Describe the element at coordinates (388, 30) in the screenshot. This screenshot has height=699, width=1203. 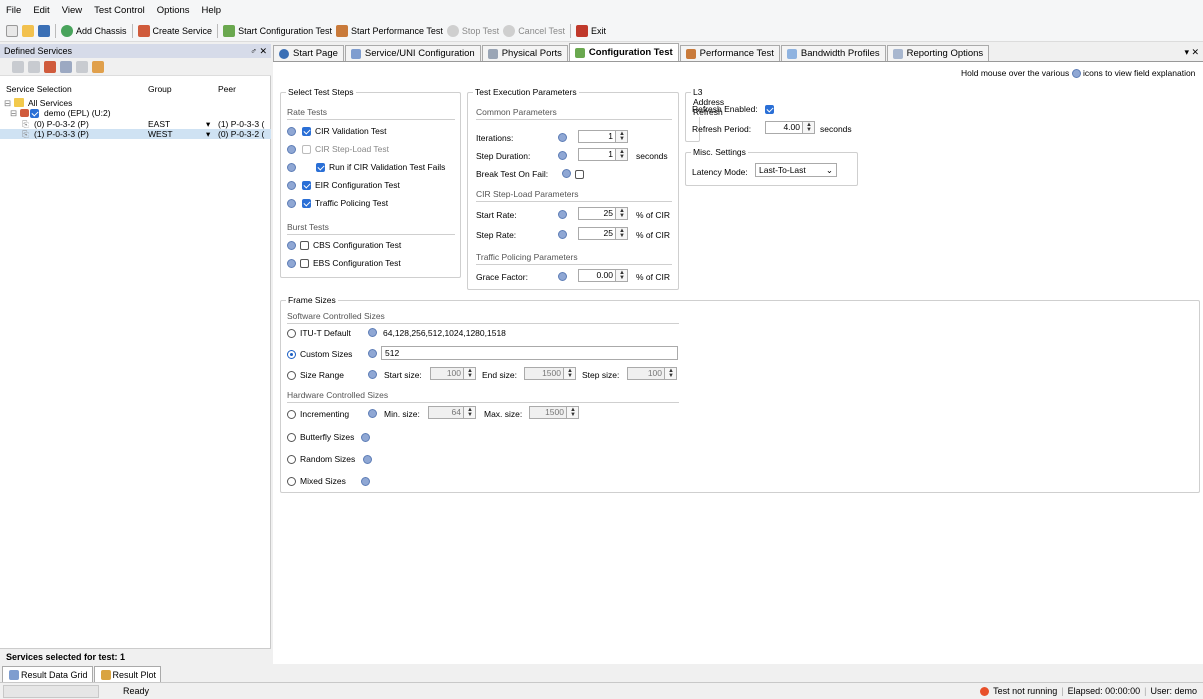
I see `start-perf-test-button: Start Performance Test` at that location.